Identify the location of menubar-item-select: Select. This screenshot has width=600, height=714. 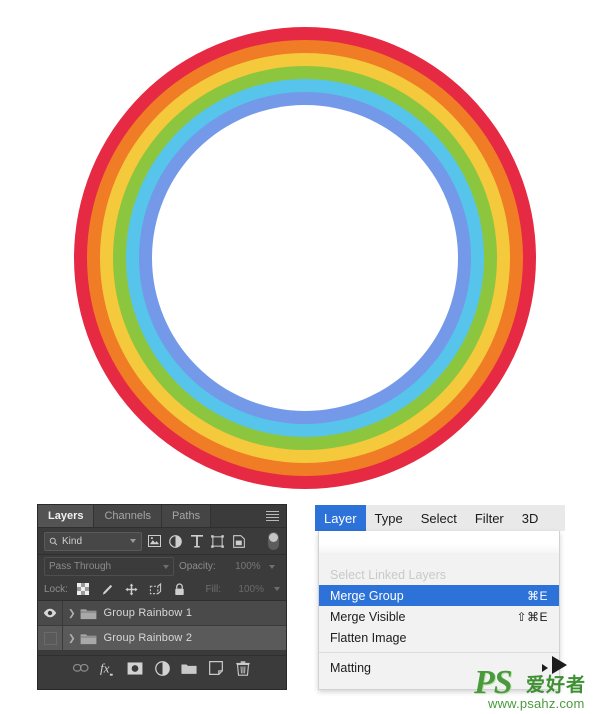
(439, 518).